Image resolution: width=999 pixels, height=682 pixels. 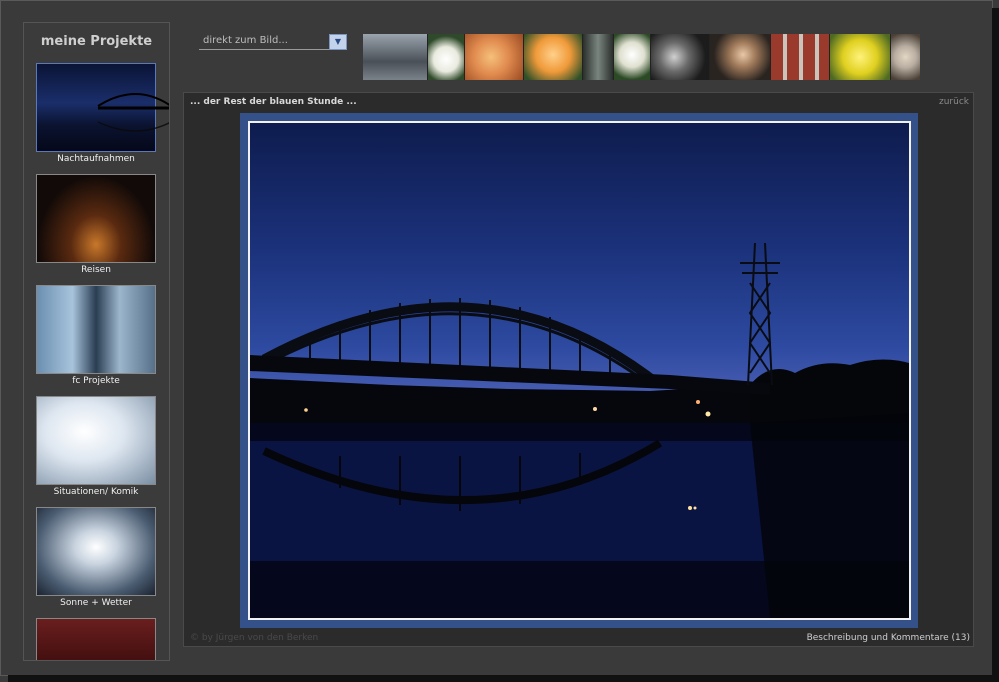 I want to click on glass-facade-thumbnail, so click(x=96, y=329).